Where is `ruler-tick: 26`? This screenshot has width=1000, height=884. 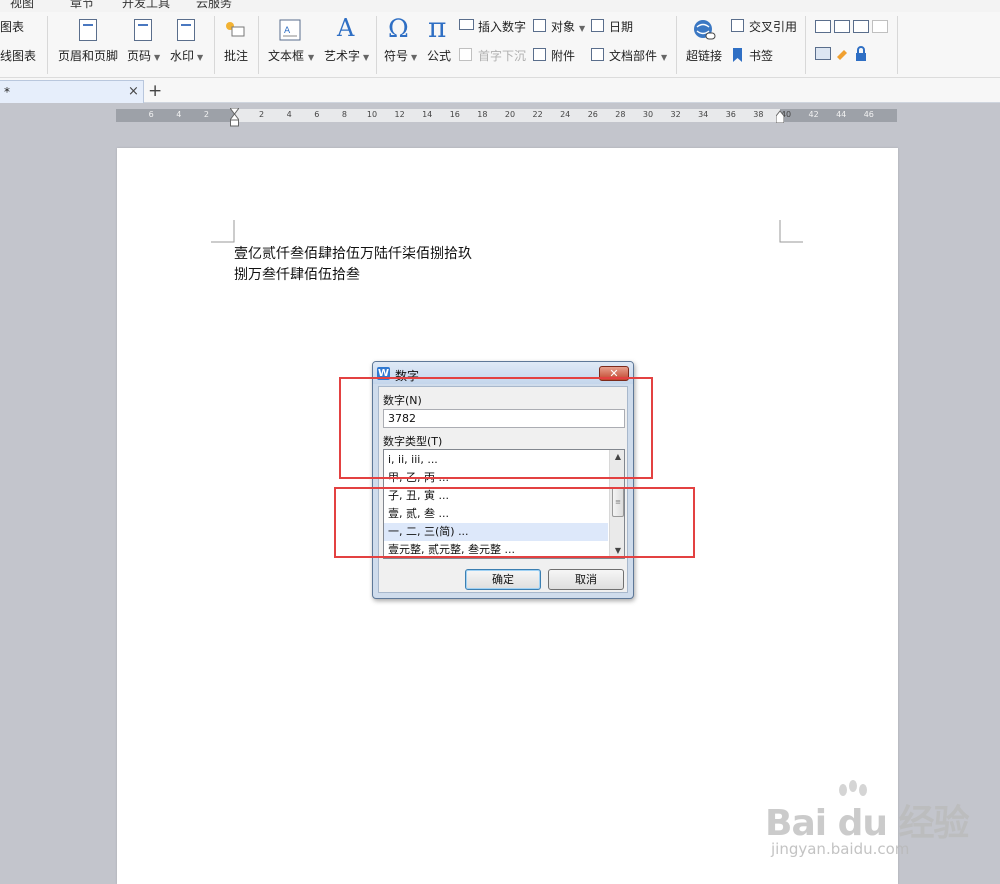 ruler-tick: 26 is located at coordinates (592, 114).